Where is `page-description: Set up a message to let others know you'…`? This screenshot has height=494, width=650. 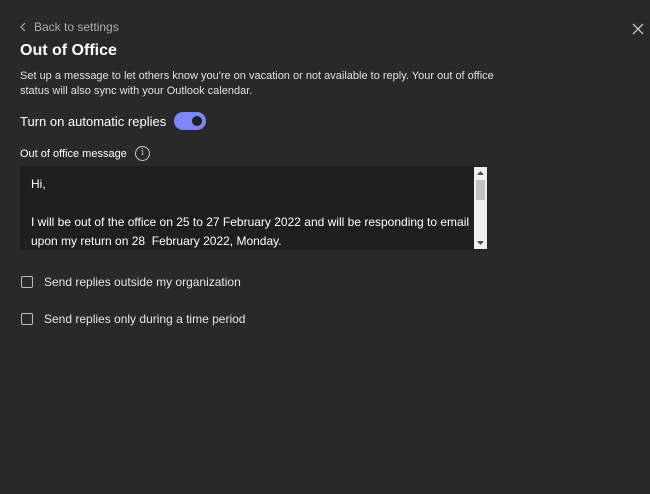 page-description: Set up a message to let others know you'… is located at coordinates (257, 83).